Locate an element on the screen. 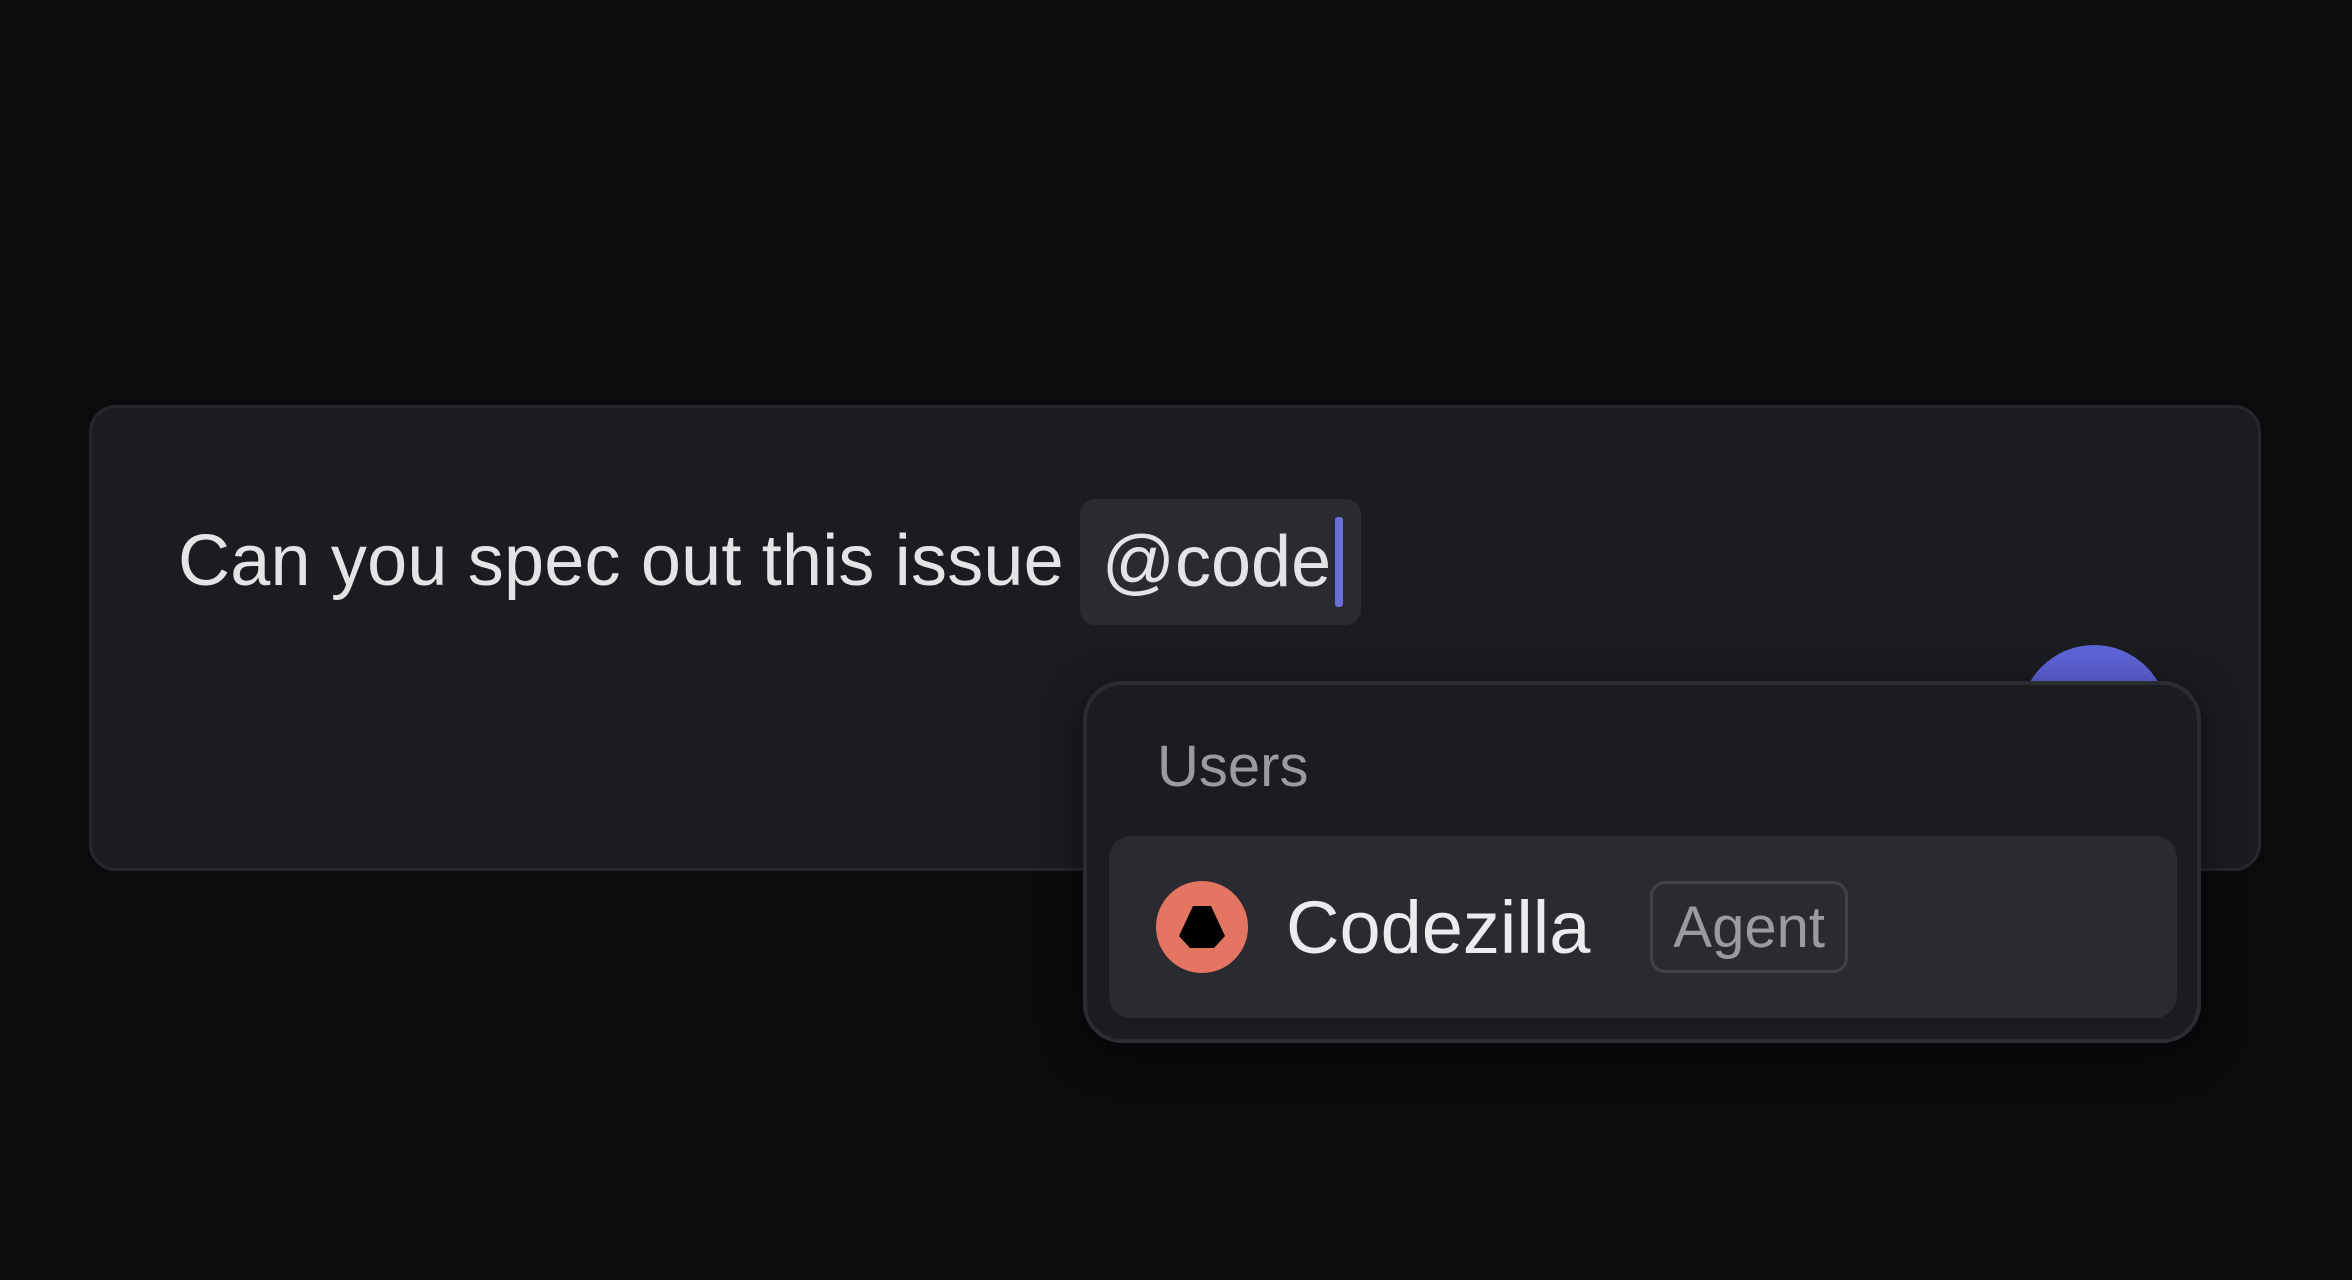  mention-popup: Users Codezilla Agent is located at coordinates (1642, 862).